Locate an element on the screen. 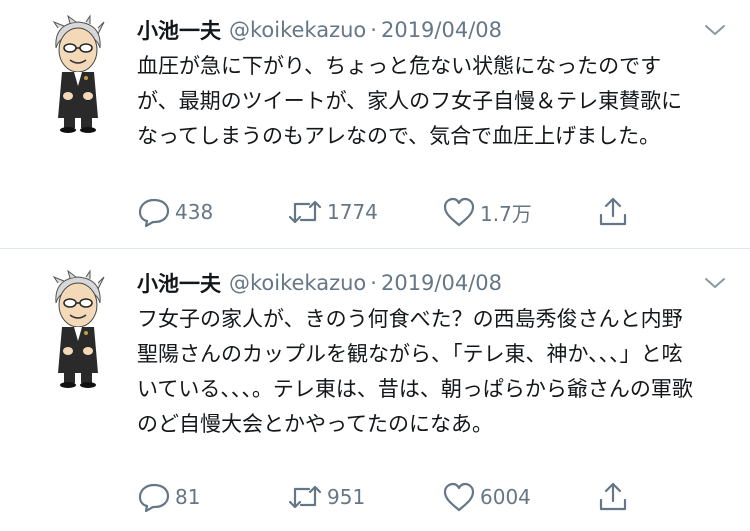 The image size is (750, 531). retweet-count: 951 is located at coordinates (346, 497).